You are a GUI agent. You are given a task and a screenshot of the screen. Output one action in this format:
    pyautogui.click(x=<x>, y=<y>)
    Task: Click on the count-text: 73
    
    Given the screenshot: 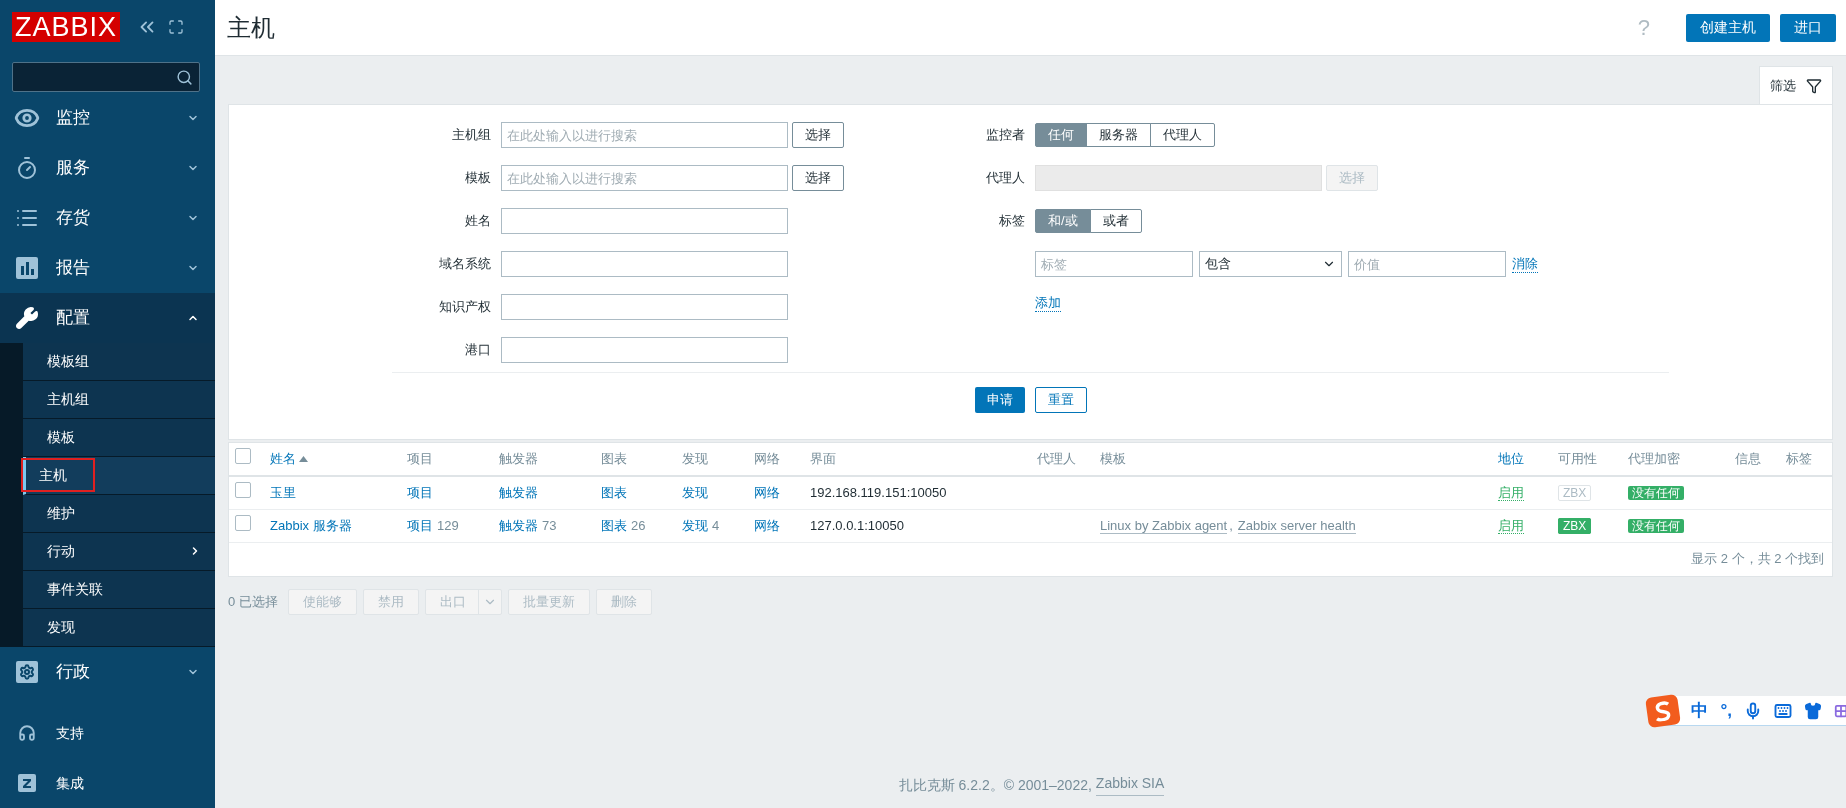 What is the action you would take?
    pyautogui.click(x=549, y=525)
    